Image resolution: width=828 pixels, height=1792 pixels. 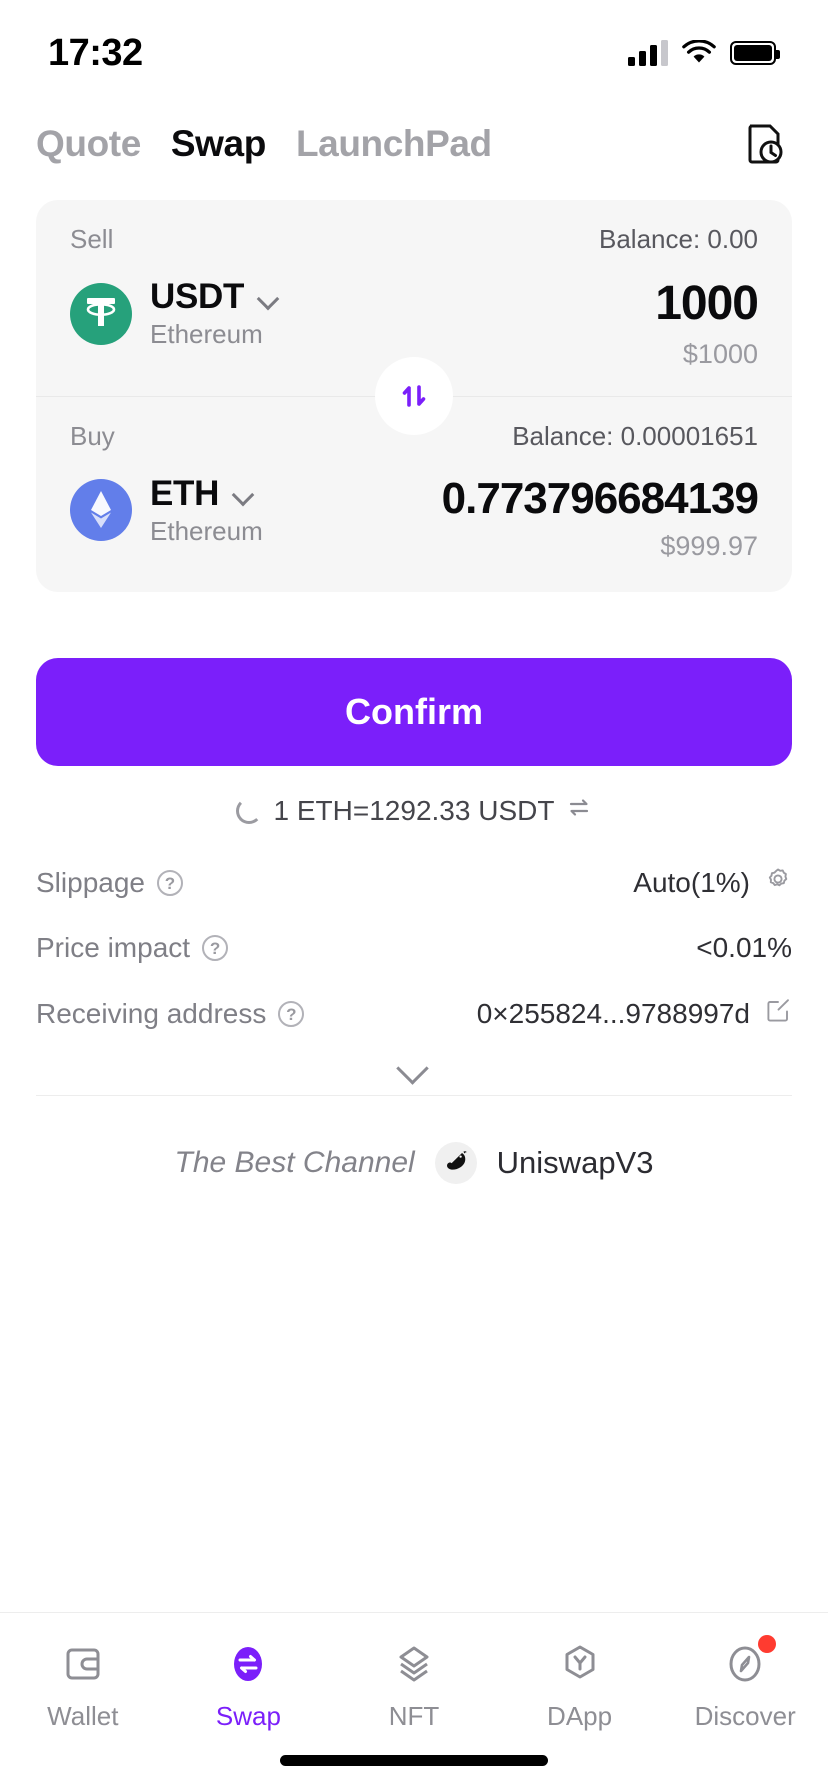 I want to click on nav-label-nft: NFT, so click(x=414, y=1716).